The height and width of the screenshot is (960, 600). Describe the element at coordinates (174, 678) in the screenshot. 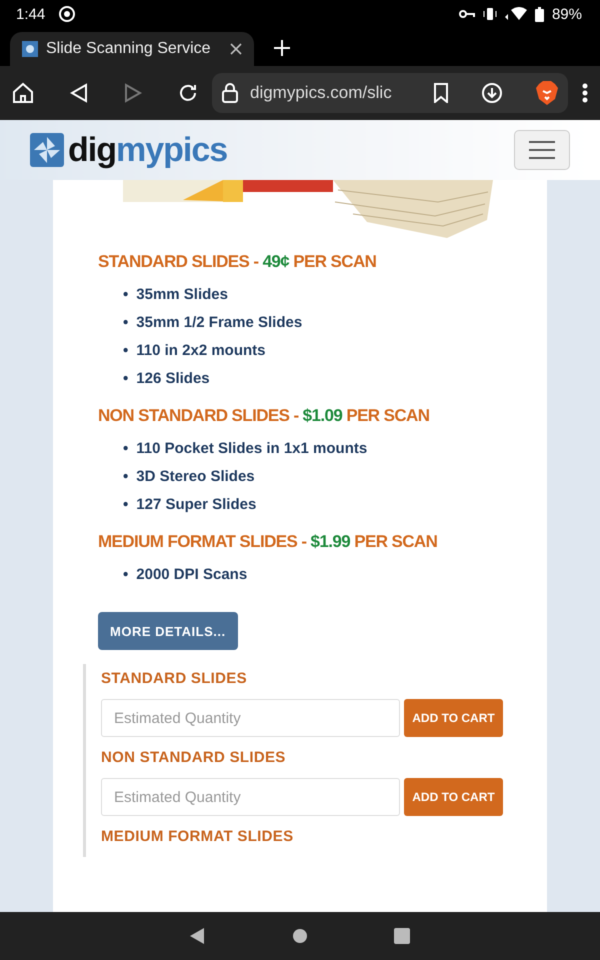

I see `product-label: STANDARD SLIDES` at that location.